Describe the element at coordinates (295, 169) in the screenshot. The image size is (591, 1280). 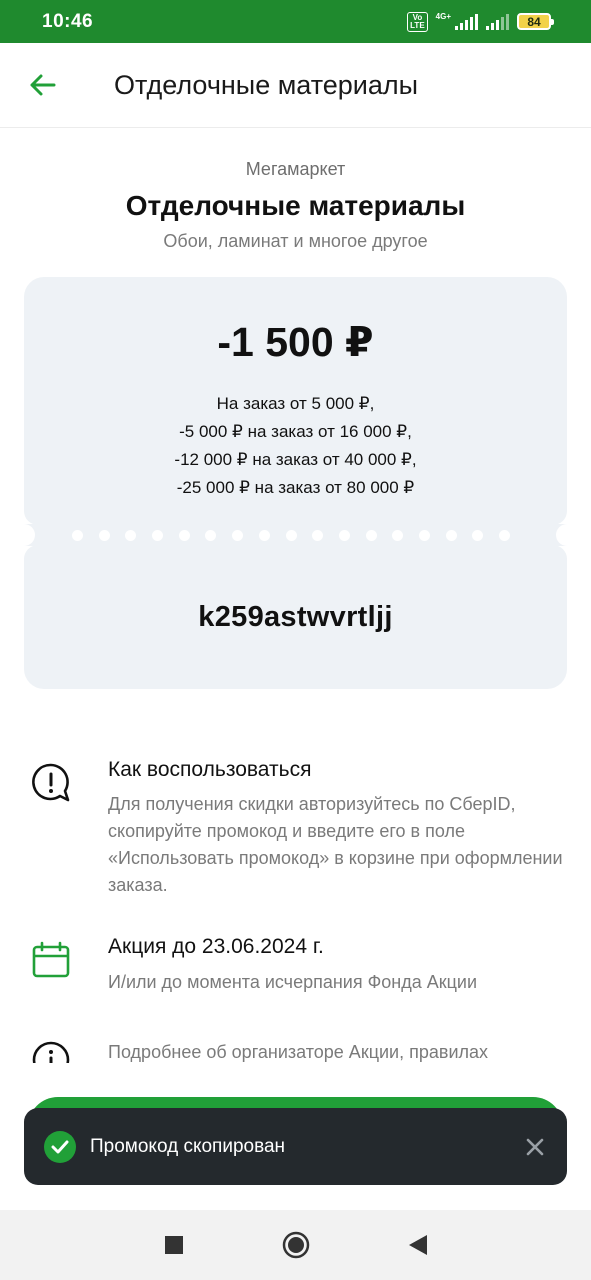
I see `brand-name: Мегамаркет` at that location.